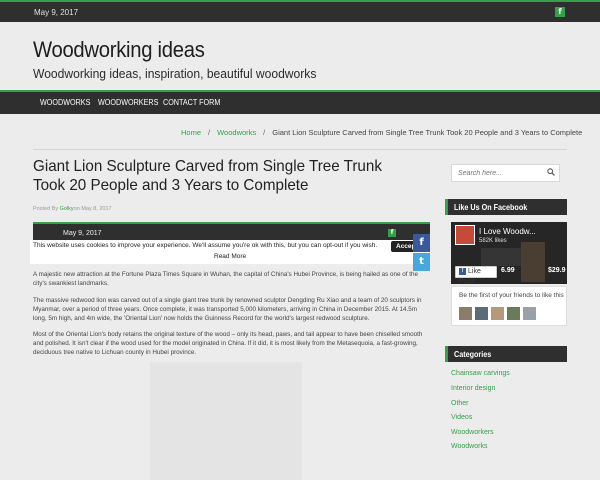  Describe the element at coordinates (461, 417) in the screenshot. I see `category-link: Videos` at that location.